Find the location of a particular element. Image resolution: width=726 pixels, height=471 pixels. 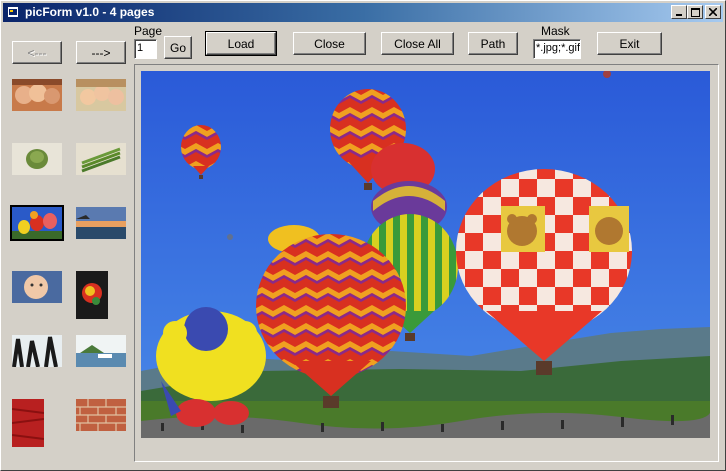

caption-buttons is located at coordinates (696, 12).